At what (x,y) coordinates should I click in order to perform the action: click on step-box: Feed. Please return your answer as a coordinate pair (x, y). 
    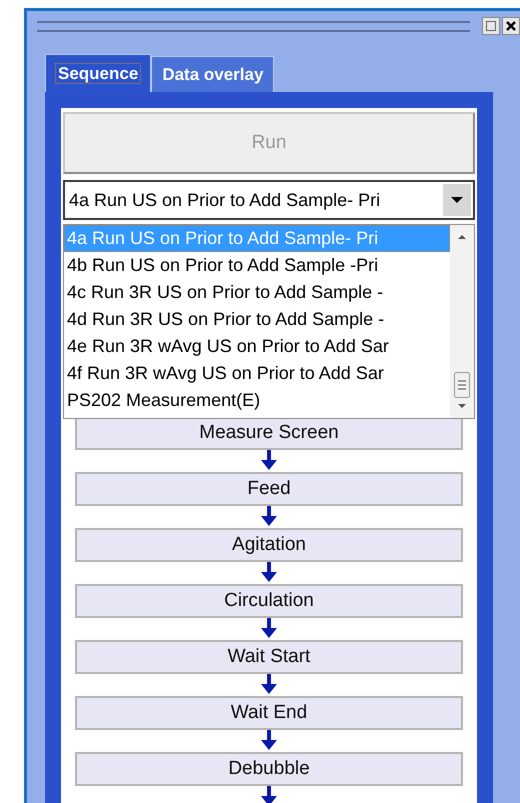
    Looking at the image, I should click on (269, 489).